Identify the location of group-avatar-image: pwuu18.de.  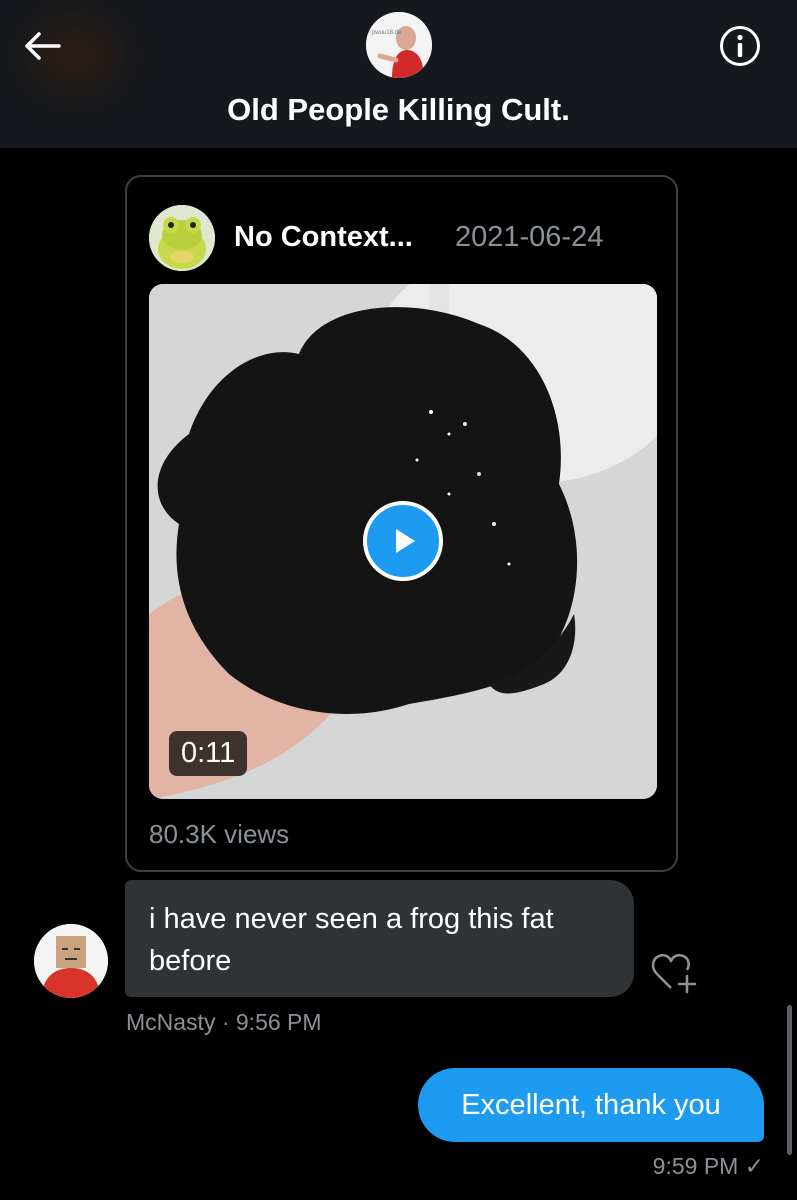
(399, 45).